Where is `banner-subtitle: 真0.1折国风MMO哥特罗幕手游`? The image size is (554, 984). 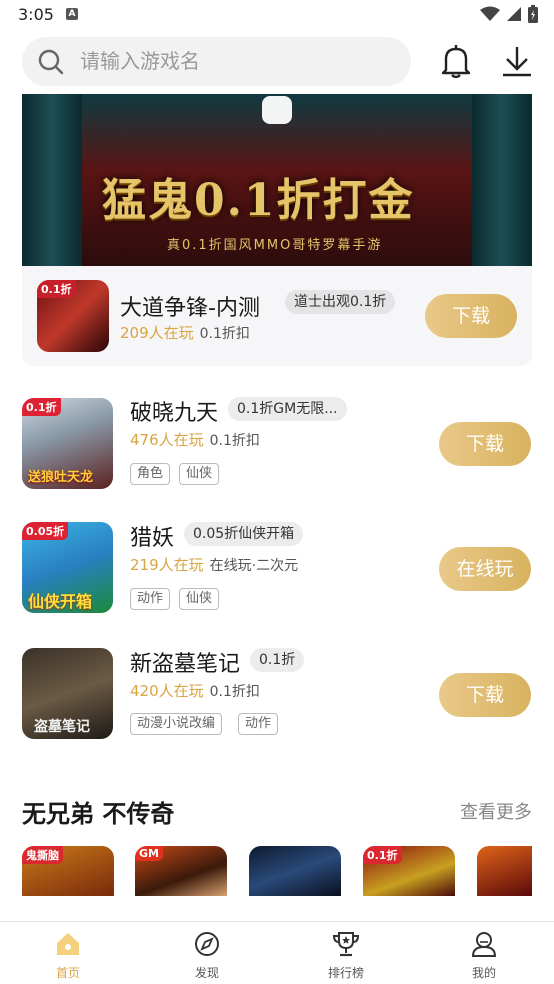
banner-subtitle: 真0.1折国风MMO哥特罗幕手游 is located at coordinates (275, 245).